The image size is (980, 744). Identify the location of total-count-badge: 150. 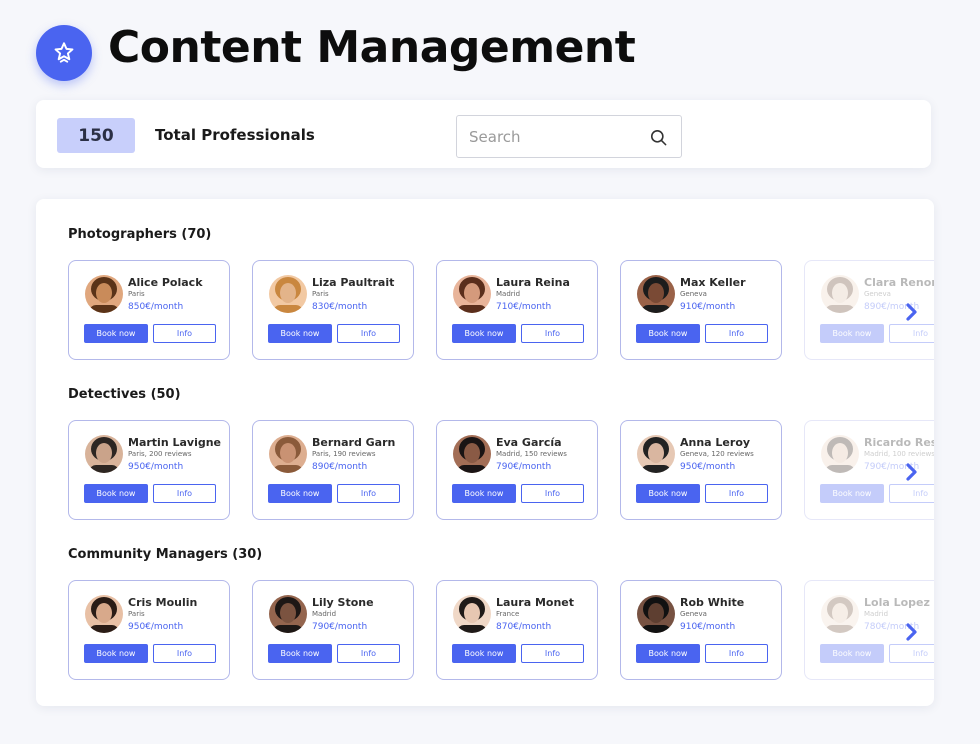
(96, 135).